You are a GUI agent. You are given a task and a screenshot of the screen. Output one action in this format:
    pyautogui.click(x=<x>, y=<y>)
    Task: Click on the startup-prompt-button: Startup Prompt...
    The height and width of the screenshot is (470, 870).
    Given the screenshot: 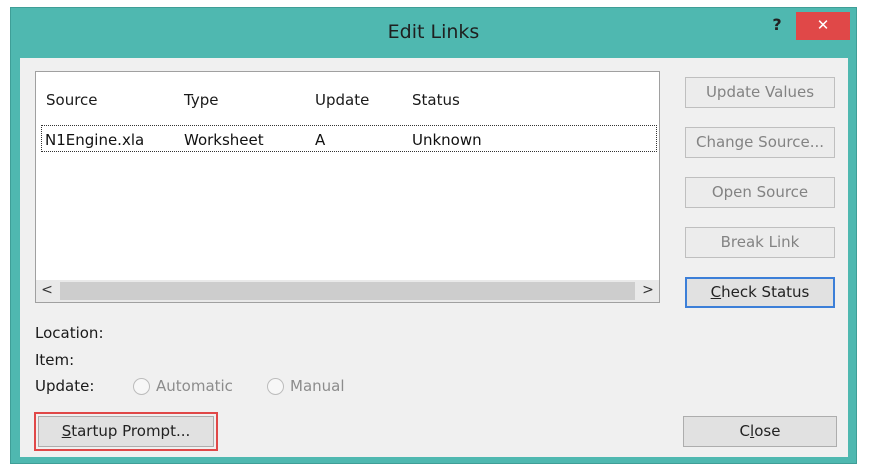 What is the action you would take?
    pyautogui.click(x=126, y=431)
    